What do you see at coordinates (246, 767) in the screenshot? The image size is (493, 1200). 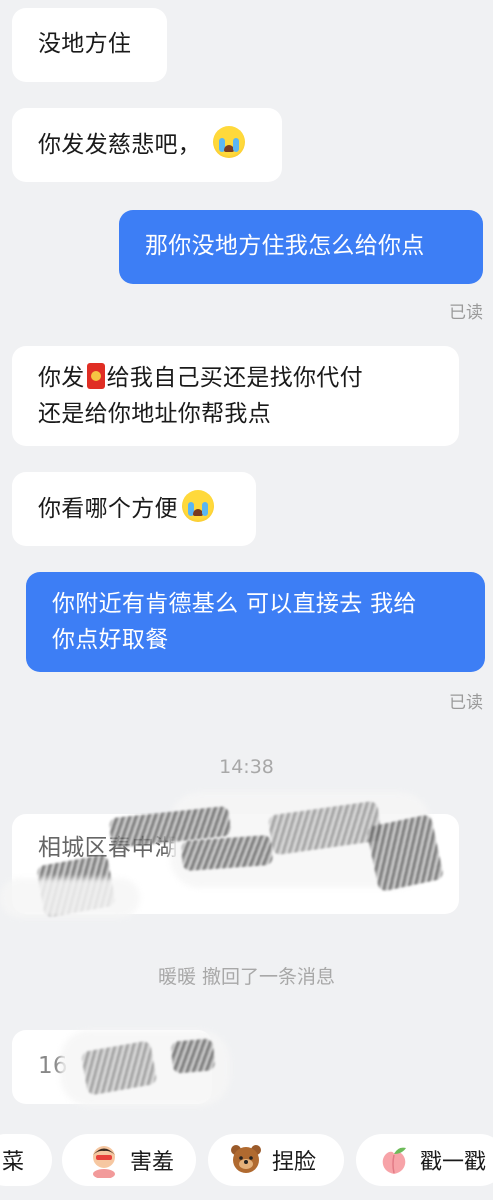 I see `timestamp: 14:38` at bounding box center [246, 767].